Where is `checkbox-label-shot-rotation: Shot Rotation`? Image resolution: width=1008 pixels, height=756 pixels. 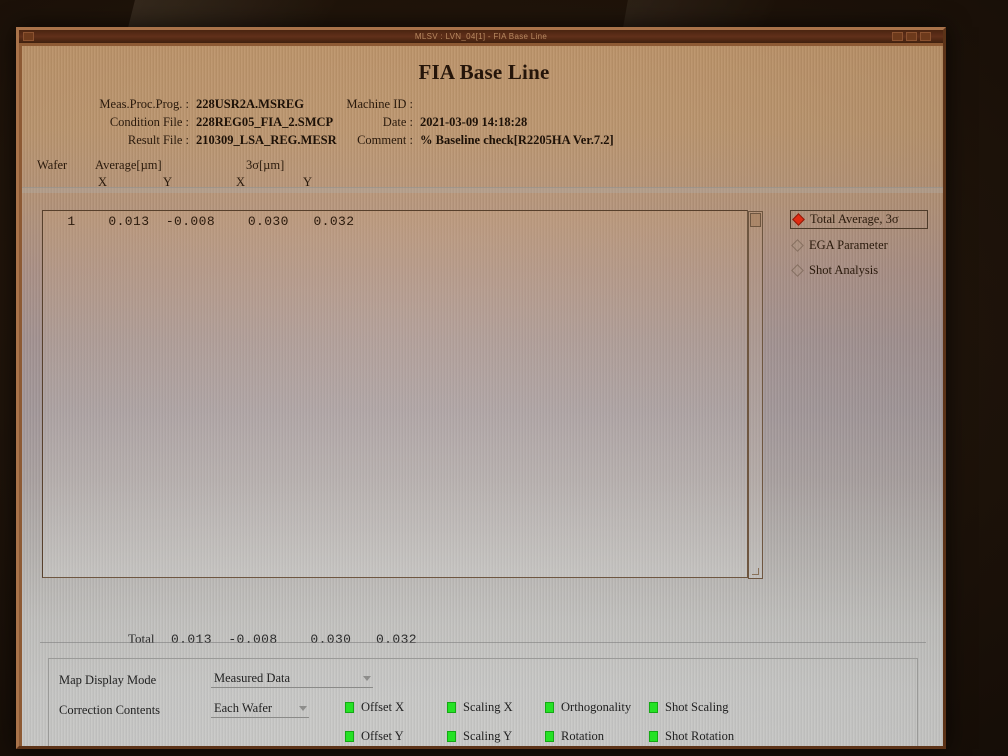 checkbox-label-shot-rotation: Shot Rotation is located at coordinates (700, 736).